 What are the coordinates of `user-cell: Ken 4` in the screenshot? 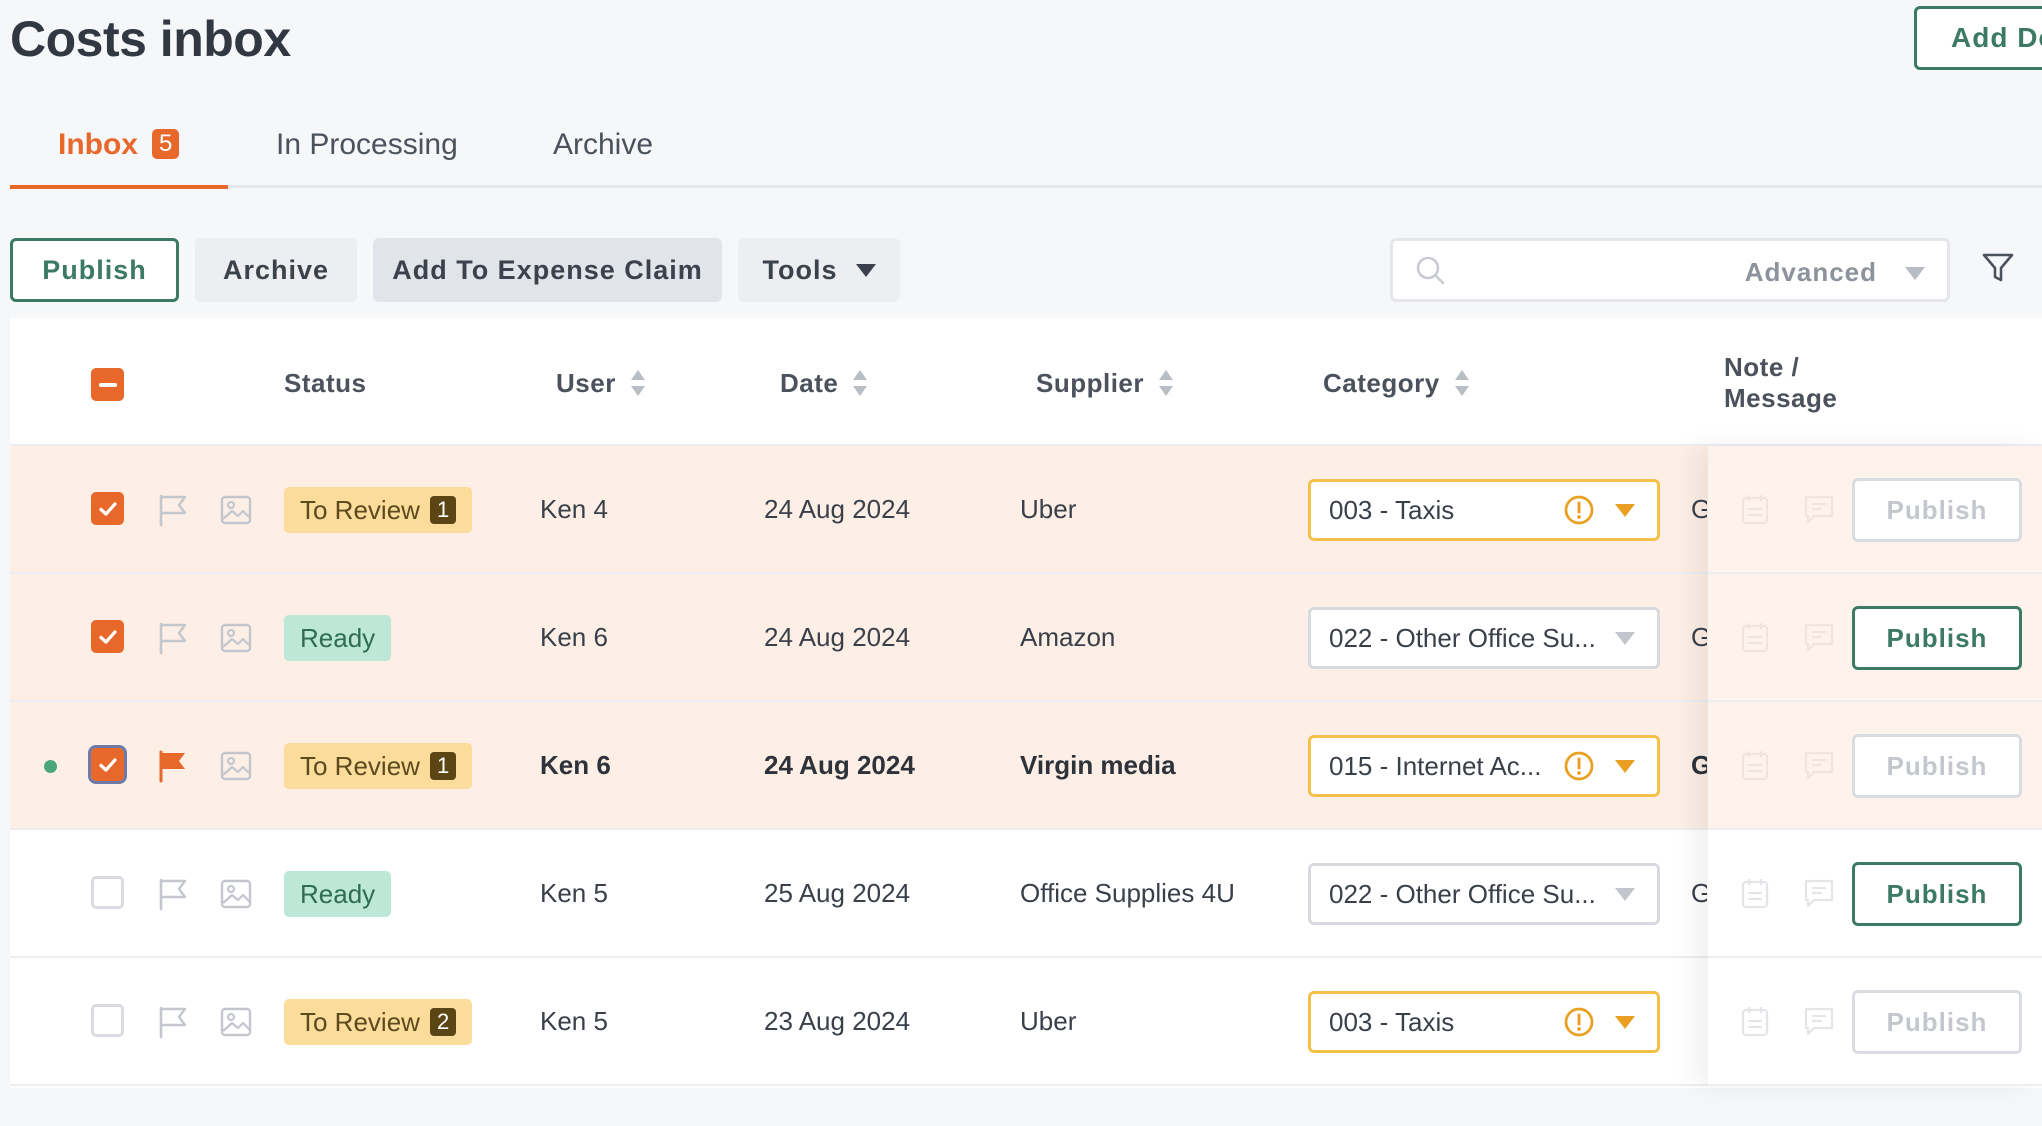 It's located at (574, 509).